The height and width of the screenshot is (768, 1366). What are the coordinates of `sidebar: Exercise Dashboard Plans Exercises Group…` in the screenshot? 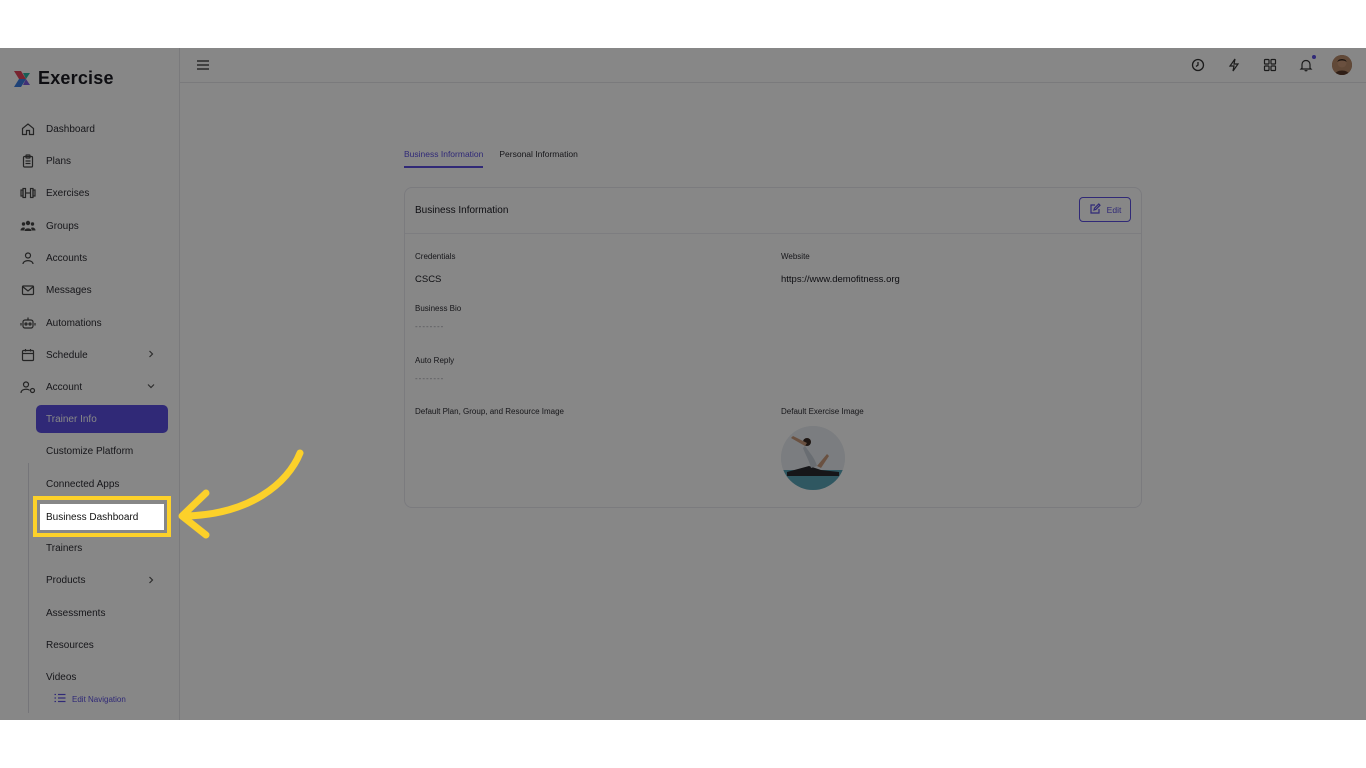 It's located at (90, 384).